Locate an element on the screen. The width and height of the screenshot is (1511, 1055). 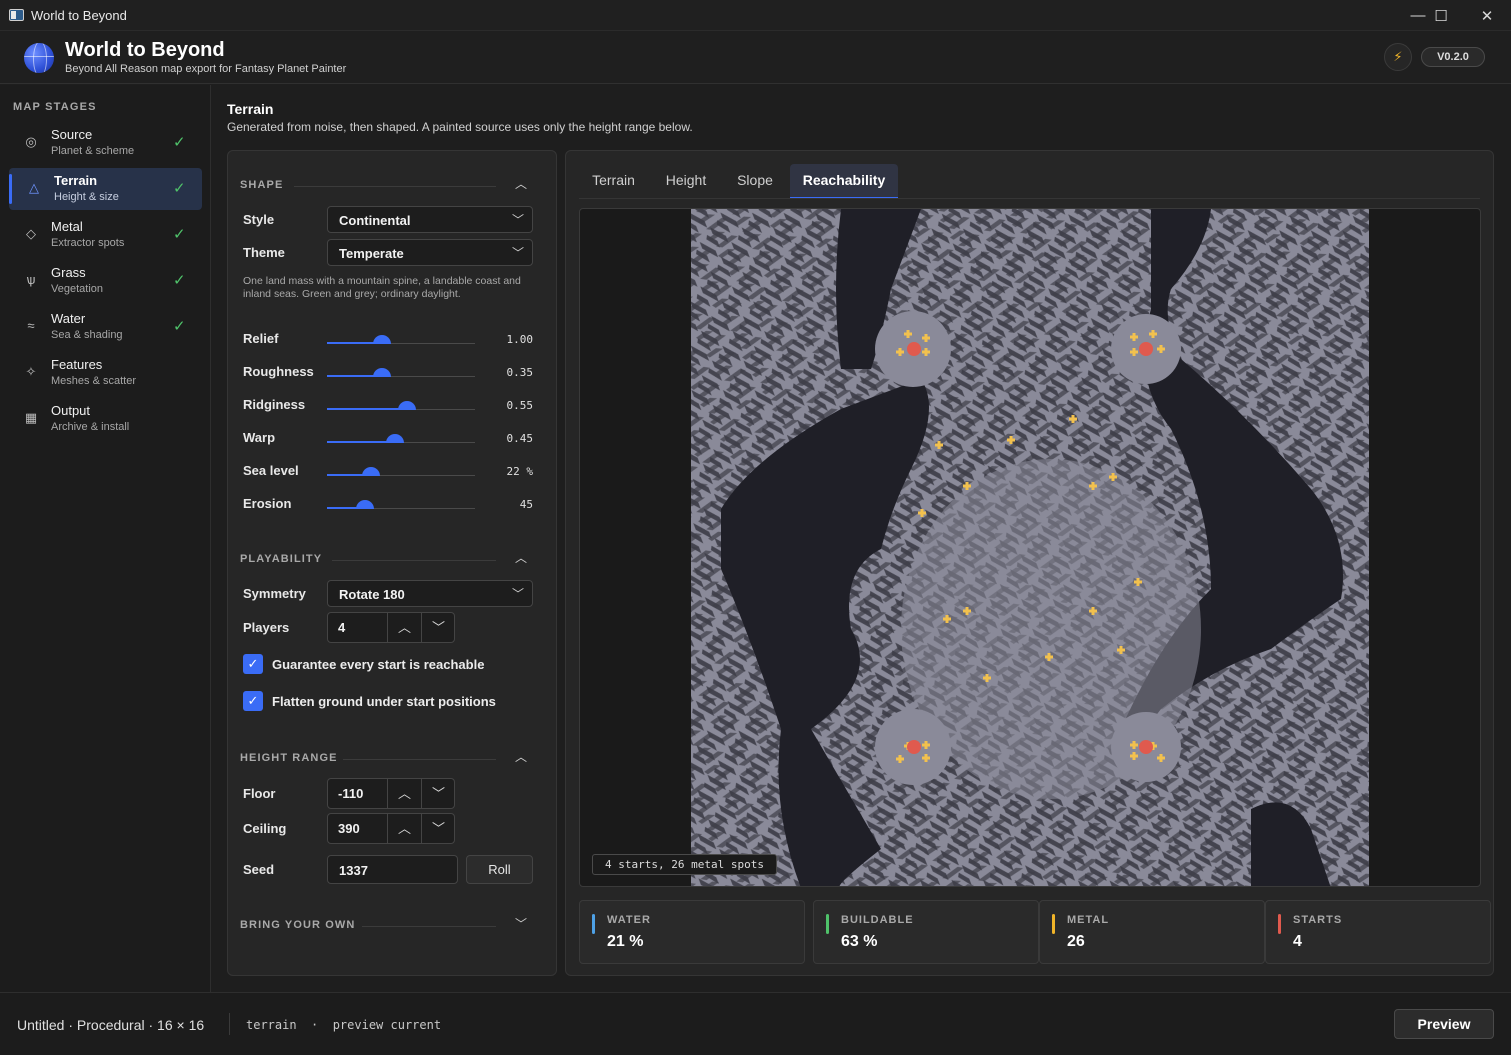
sidebar-item-features: ✧ Features Meshes & scatter is located at coordinates (105, 373).